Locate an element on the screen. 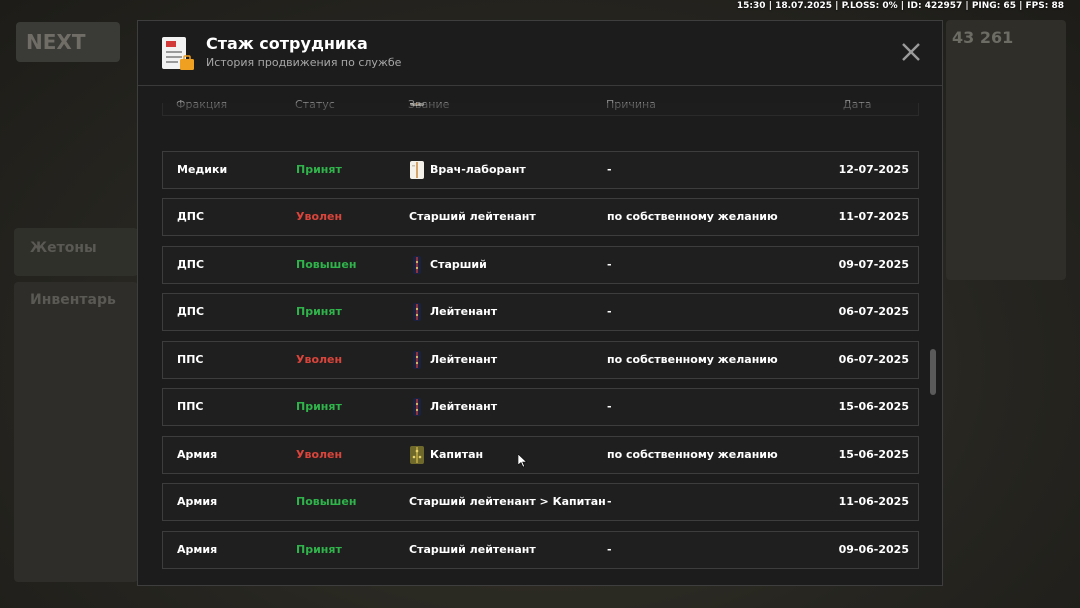 This screenshot has width=1080, height=608. server-logo: NEXT is located at coordinates (68, 42).